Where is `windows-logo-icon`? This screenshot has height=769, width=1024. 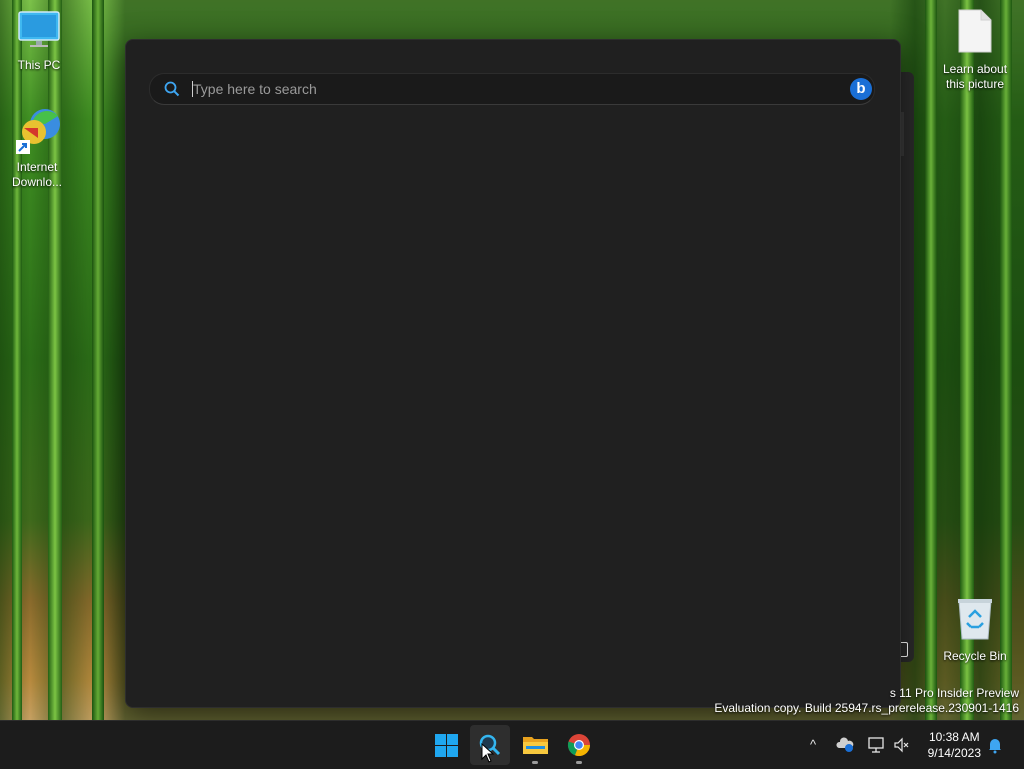
windows-logo-icon is located at coordinates (446, 748).